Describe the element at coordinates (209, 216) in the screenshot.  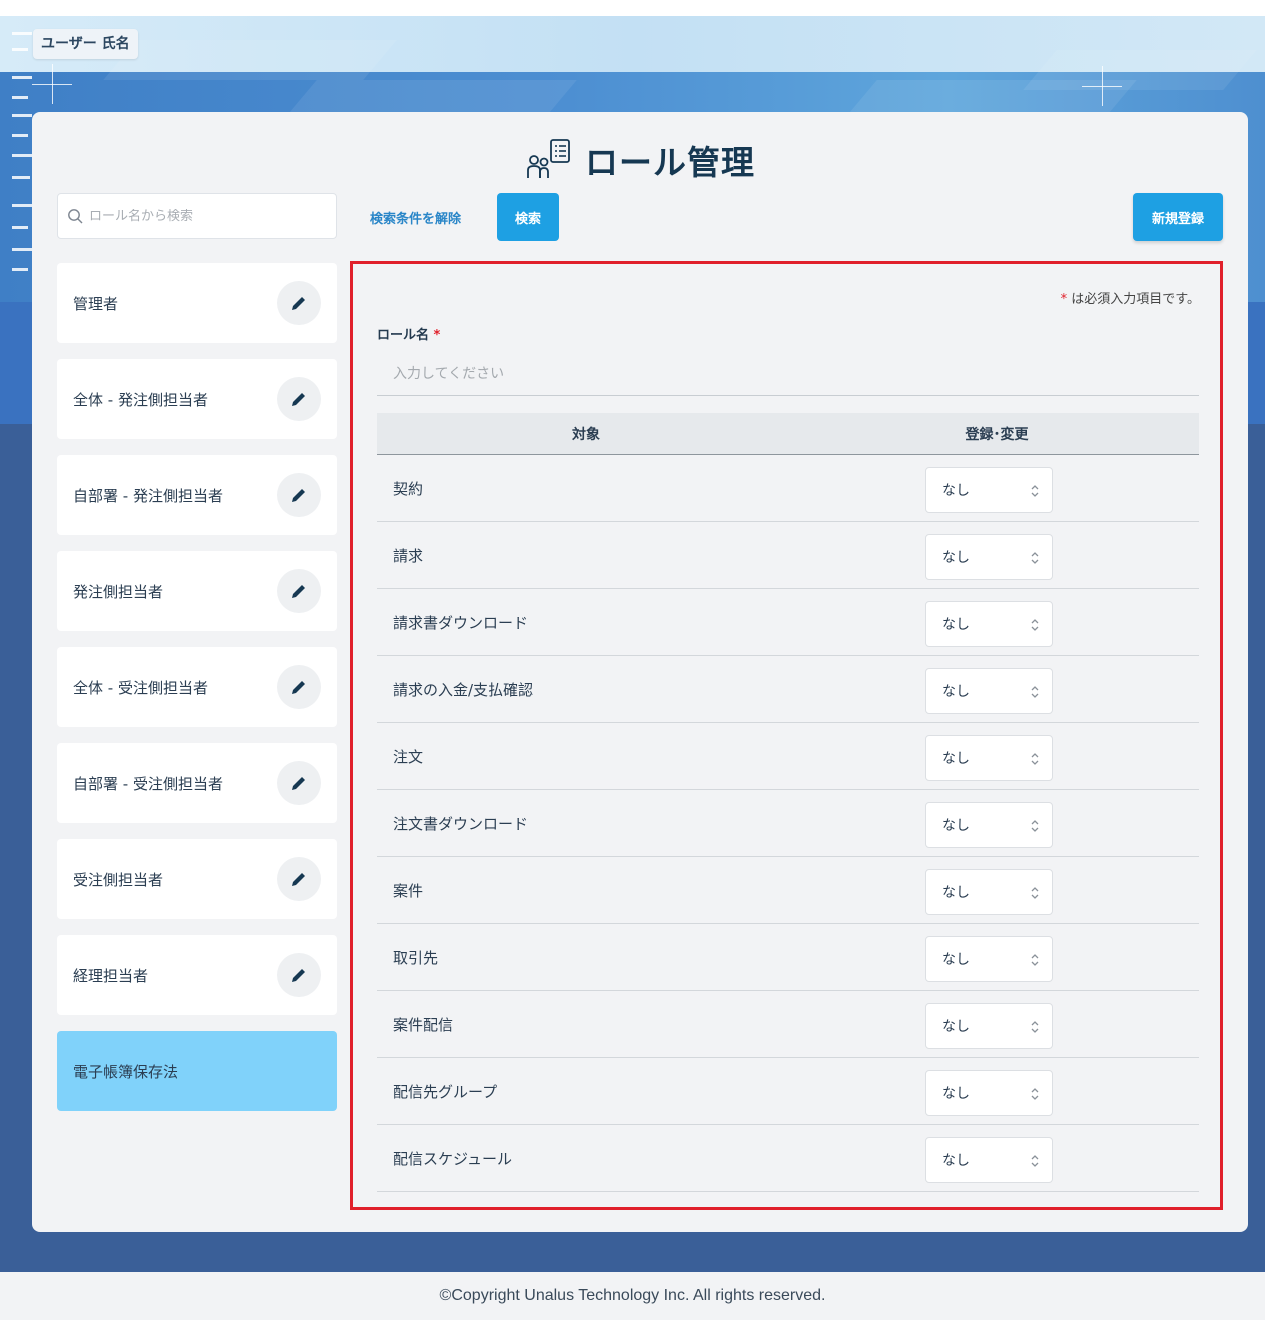
I see `role-search-input` at that location.